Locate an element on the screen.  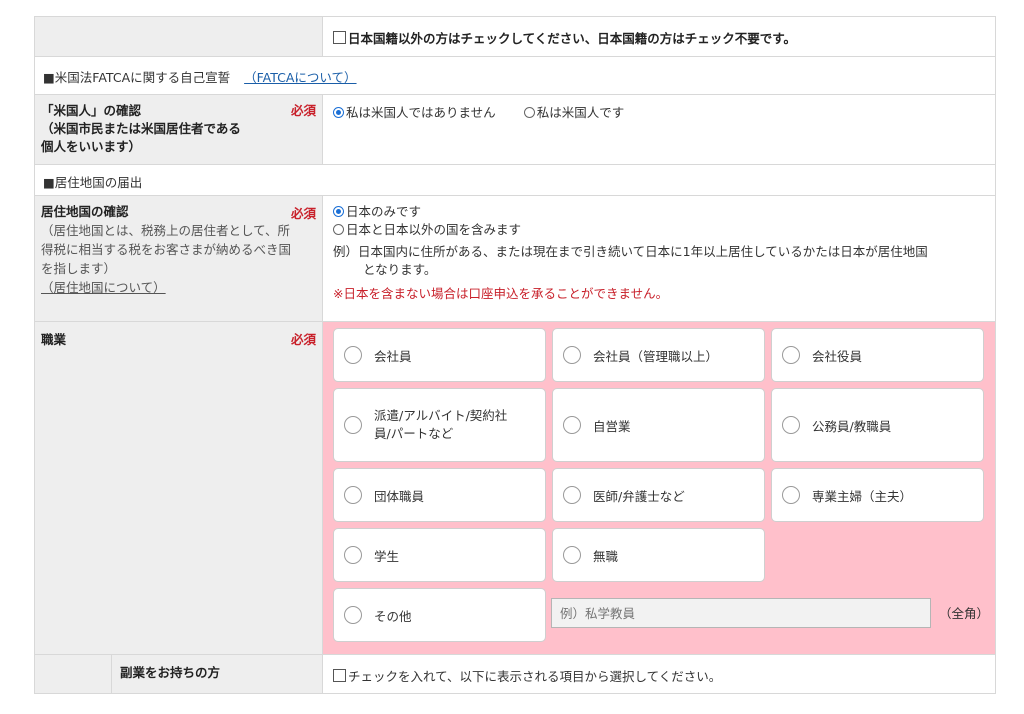
option-label: 会社員（管理職以上） is located at coordinates (656, 356).